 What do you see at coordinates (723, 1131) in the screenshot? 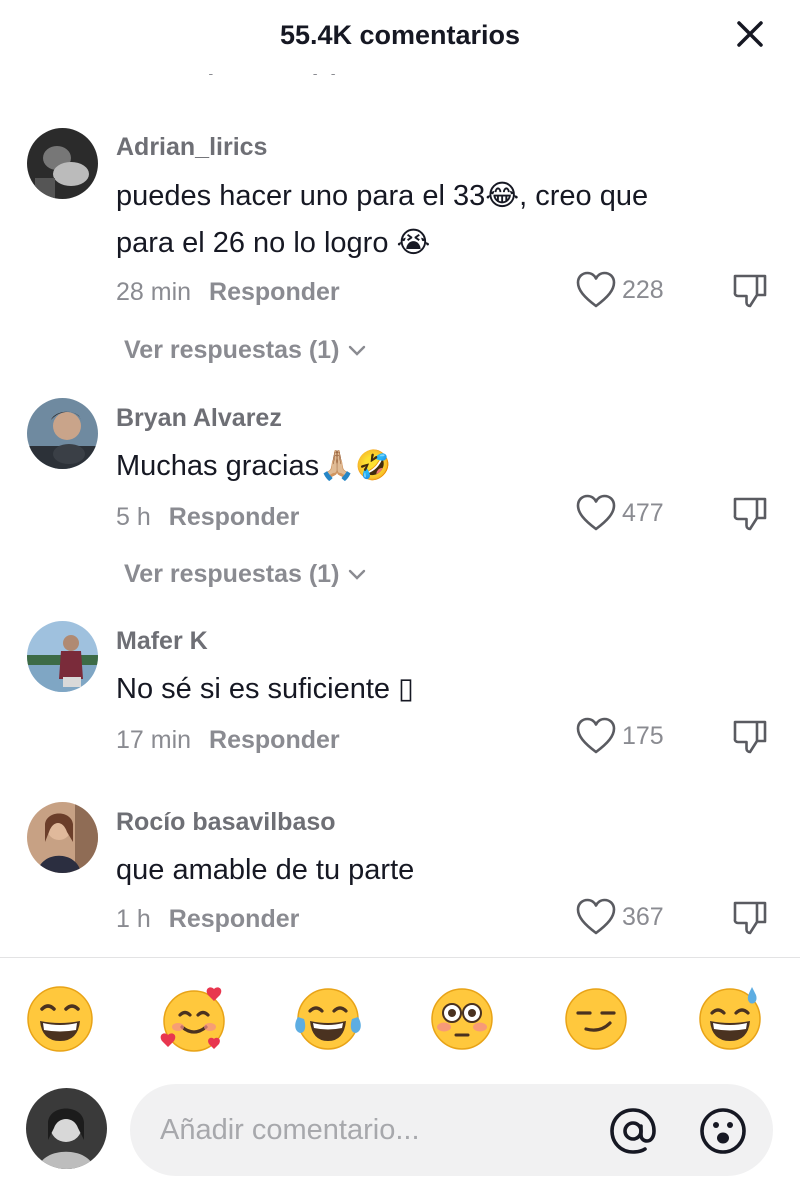
I see `emoji-picker-icon` at bounding box center [723, 1131].